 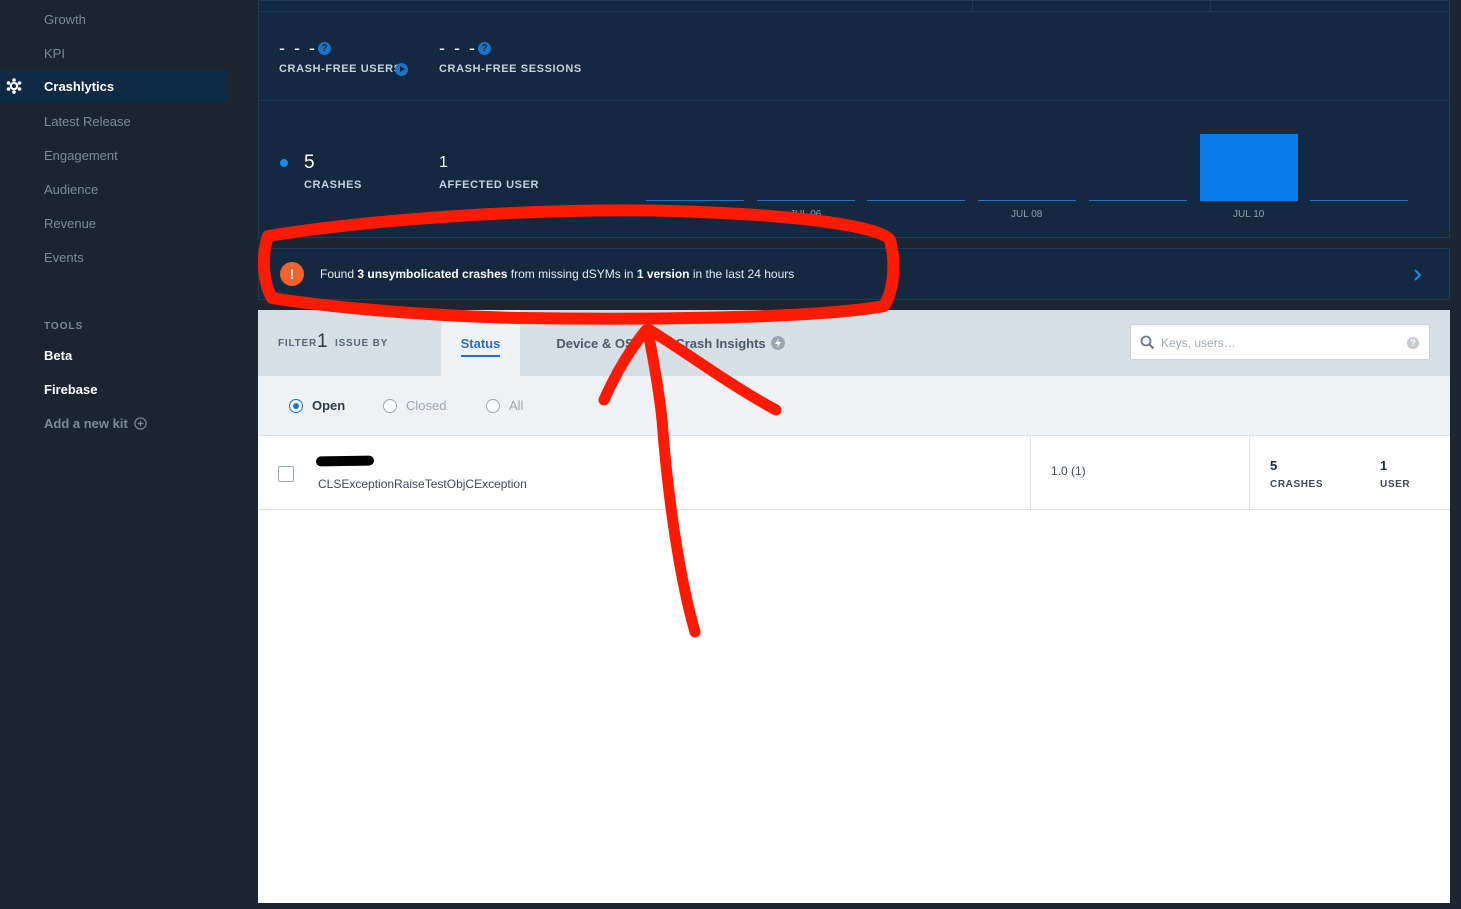 I want to click on issue-users-label: USER, so click(x=1395, y=484).